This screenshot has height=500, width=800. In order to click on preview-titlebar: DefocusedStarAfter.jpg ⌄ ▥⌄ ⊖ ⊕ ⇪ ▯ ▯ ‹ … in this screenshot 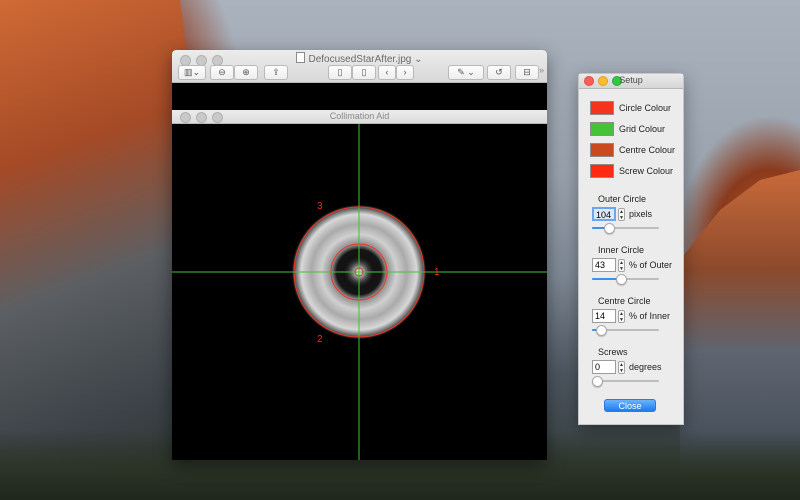, I will do `click(359, 66)`.